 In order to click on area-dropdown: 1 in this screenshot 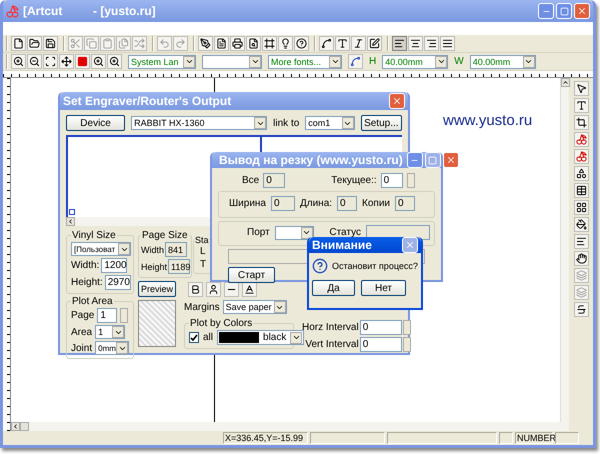, I will do `click(110, 332)`.